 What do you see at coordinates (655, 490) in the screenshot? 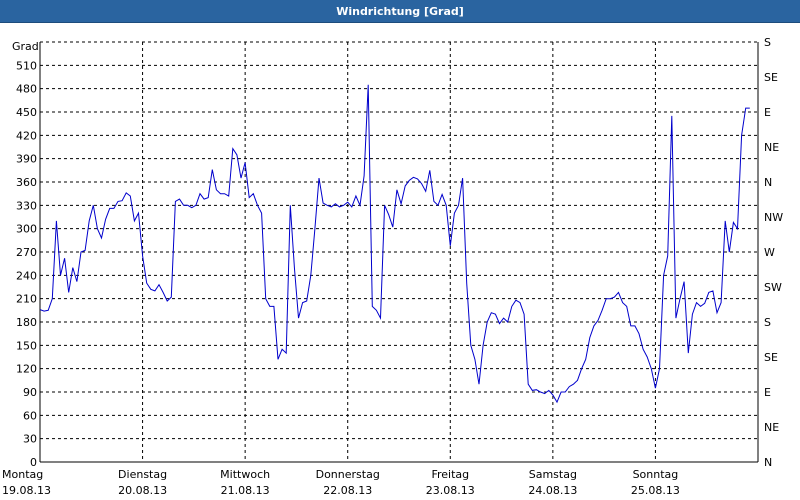
I see `x-date-label: 25.08.13` at bounding box center [655, 490].